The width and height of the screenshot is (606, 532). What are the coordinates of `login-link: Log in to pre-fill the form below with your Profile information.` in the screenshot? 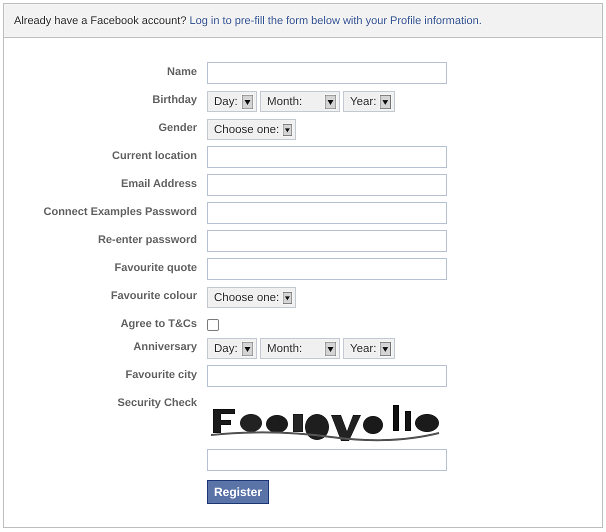 It's located at (336, 20).